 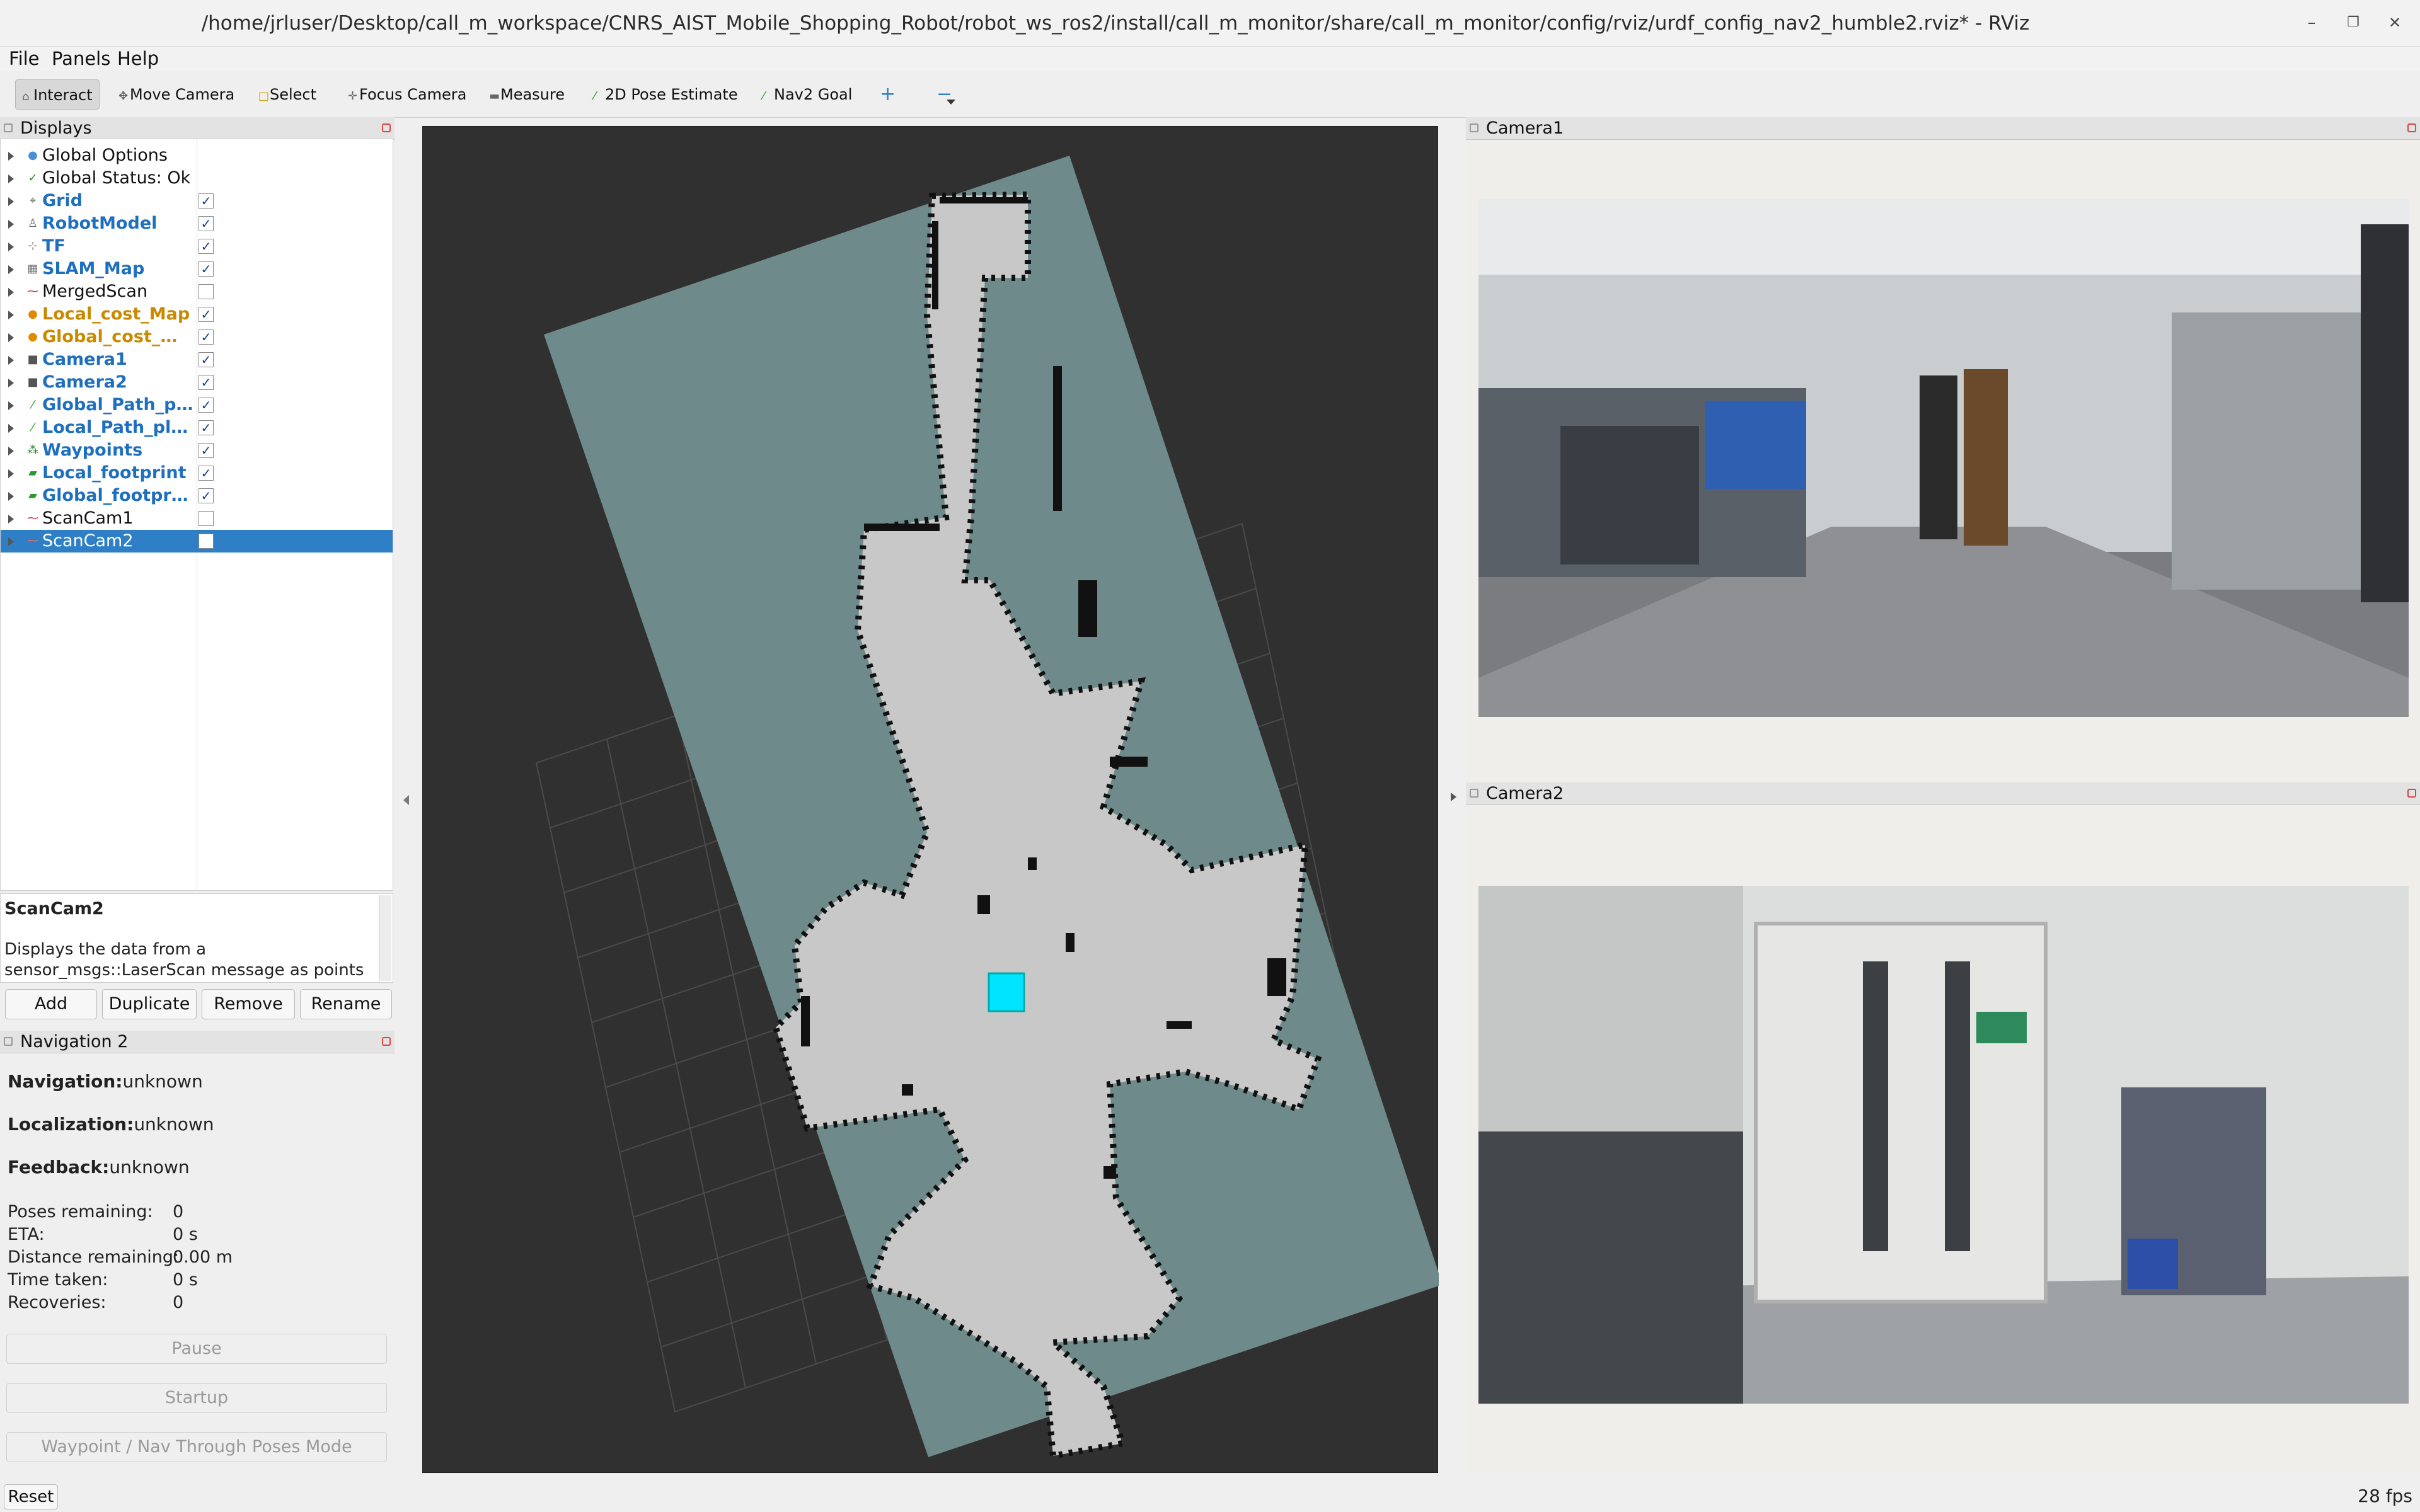 What do you see at coordinates (197, 518) in the screenshot?
I see `display-item-scancam1: ⁓ ScanCam1` at bounding box center [197, 518].